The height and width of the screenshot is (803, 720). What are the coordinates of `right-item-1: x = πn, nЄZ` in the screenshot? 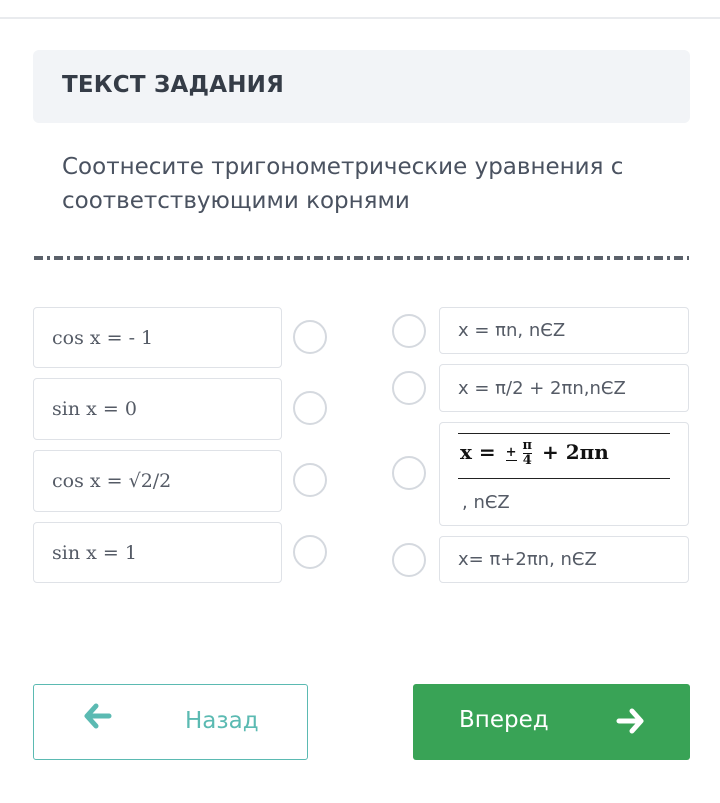 It's located at (564, 330).